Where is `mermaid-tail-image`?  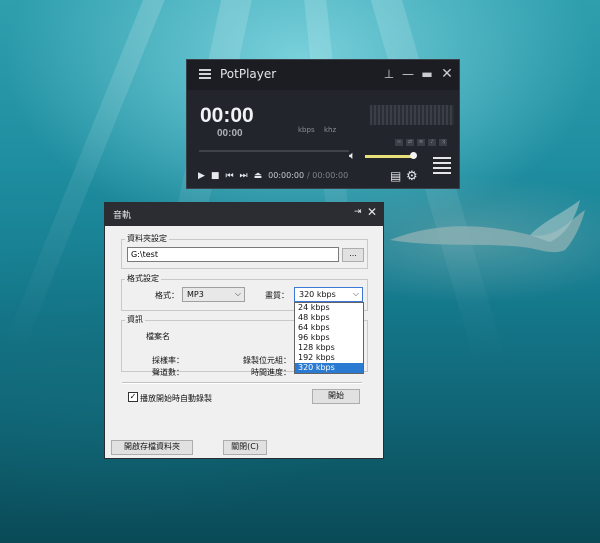 mermaid-tail-image is located at coordinates (487, 226).